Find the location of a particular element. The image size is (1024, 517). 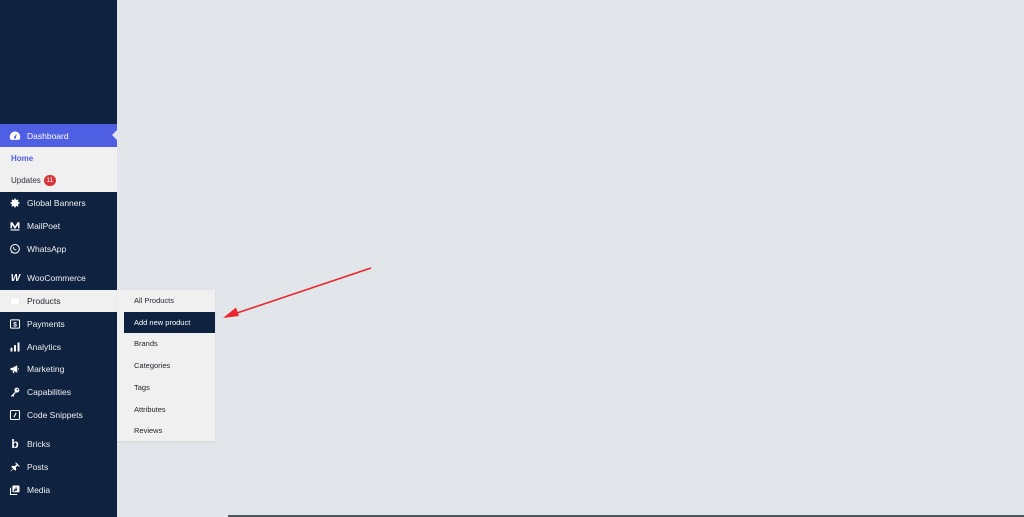

products-box-icon is located at coordinates (15, 301).